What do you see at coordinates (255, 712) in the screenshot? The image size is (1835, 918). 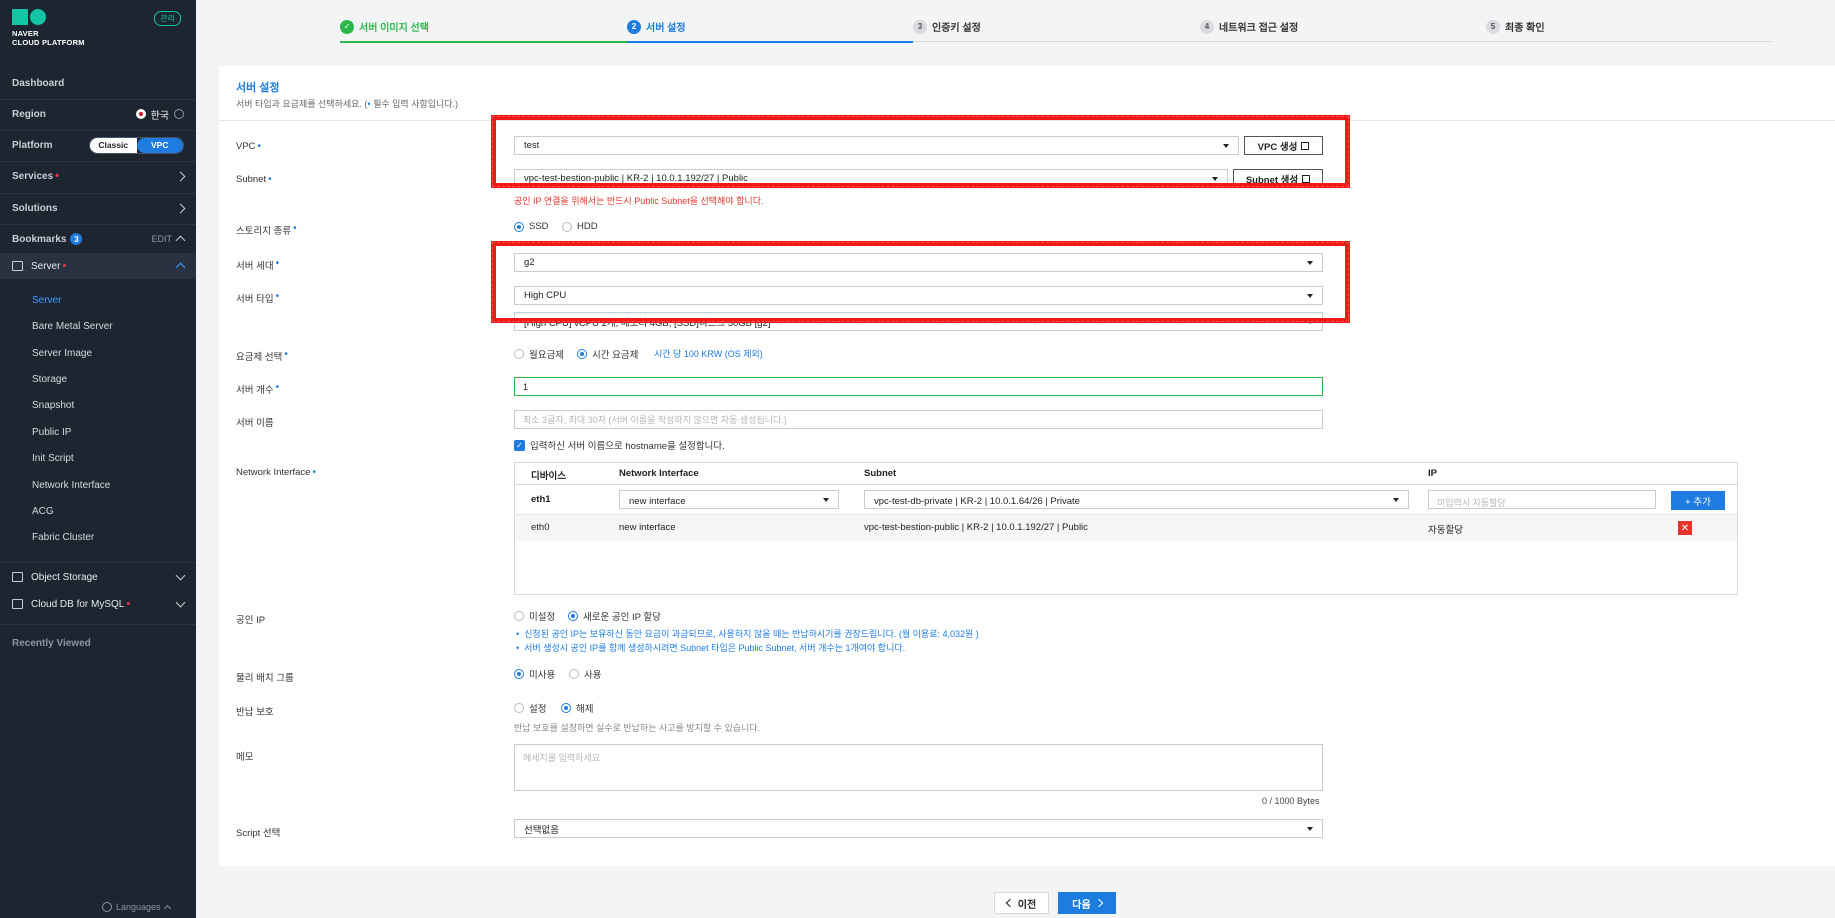 I see `termination-protection-label: 반납 보호` at bounding box center [255, 712].